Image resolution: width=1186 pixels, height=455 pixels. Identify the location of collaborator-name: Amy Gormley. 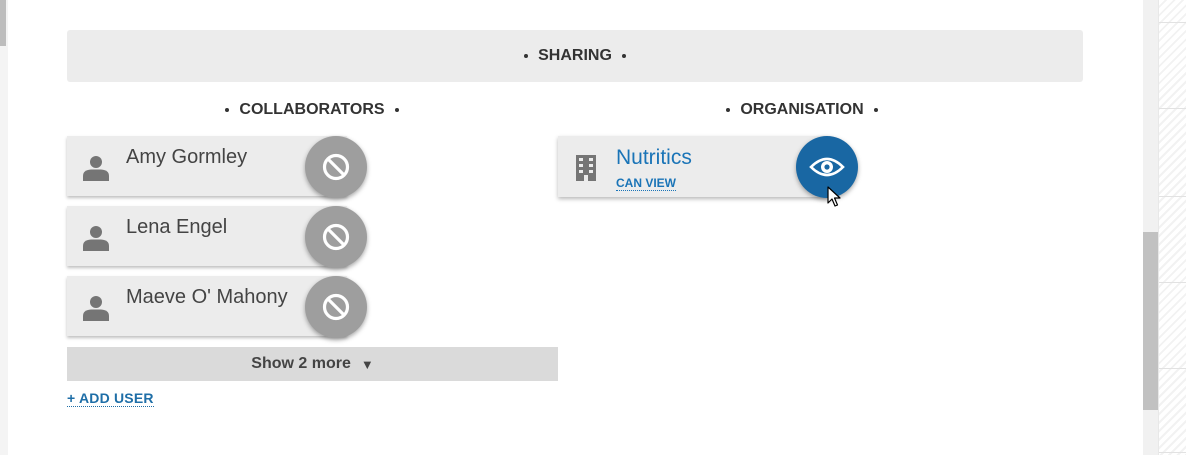
(187, 157).